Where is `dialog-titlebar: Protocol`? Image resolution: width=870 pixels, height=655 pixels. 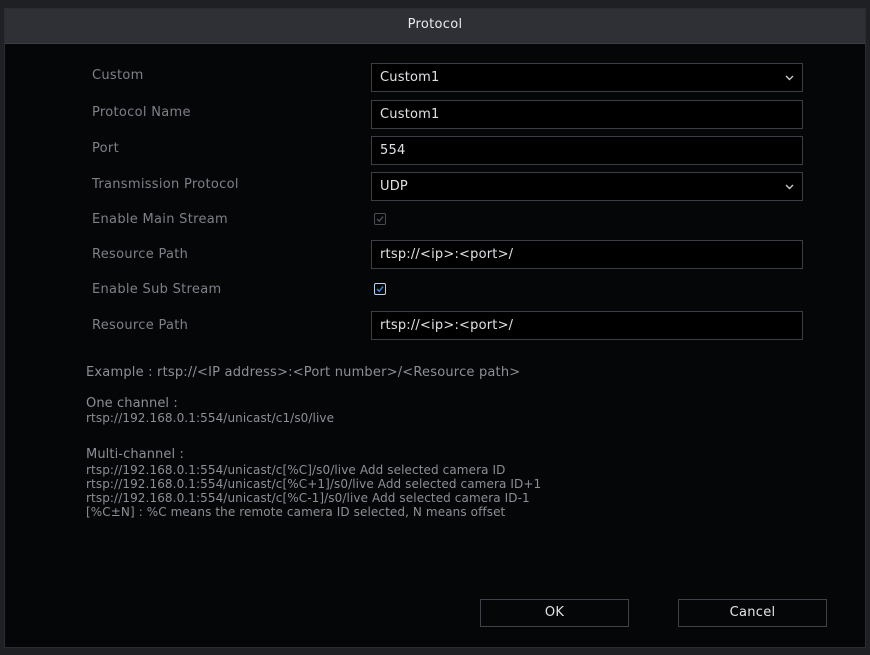
dialog-titlebar: Protocol is located at coordinates (435, 26).